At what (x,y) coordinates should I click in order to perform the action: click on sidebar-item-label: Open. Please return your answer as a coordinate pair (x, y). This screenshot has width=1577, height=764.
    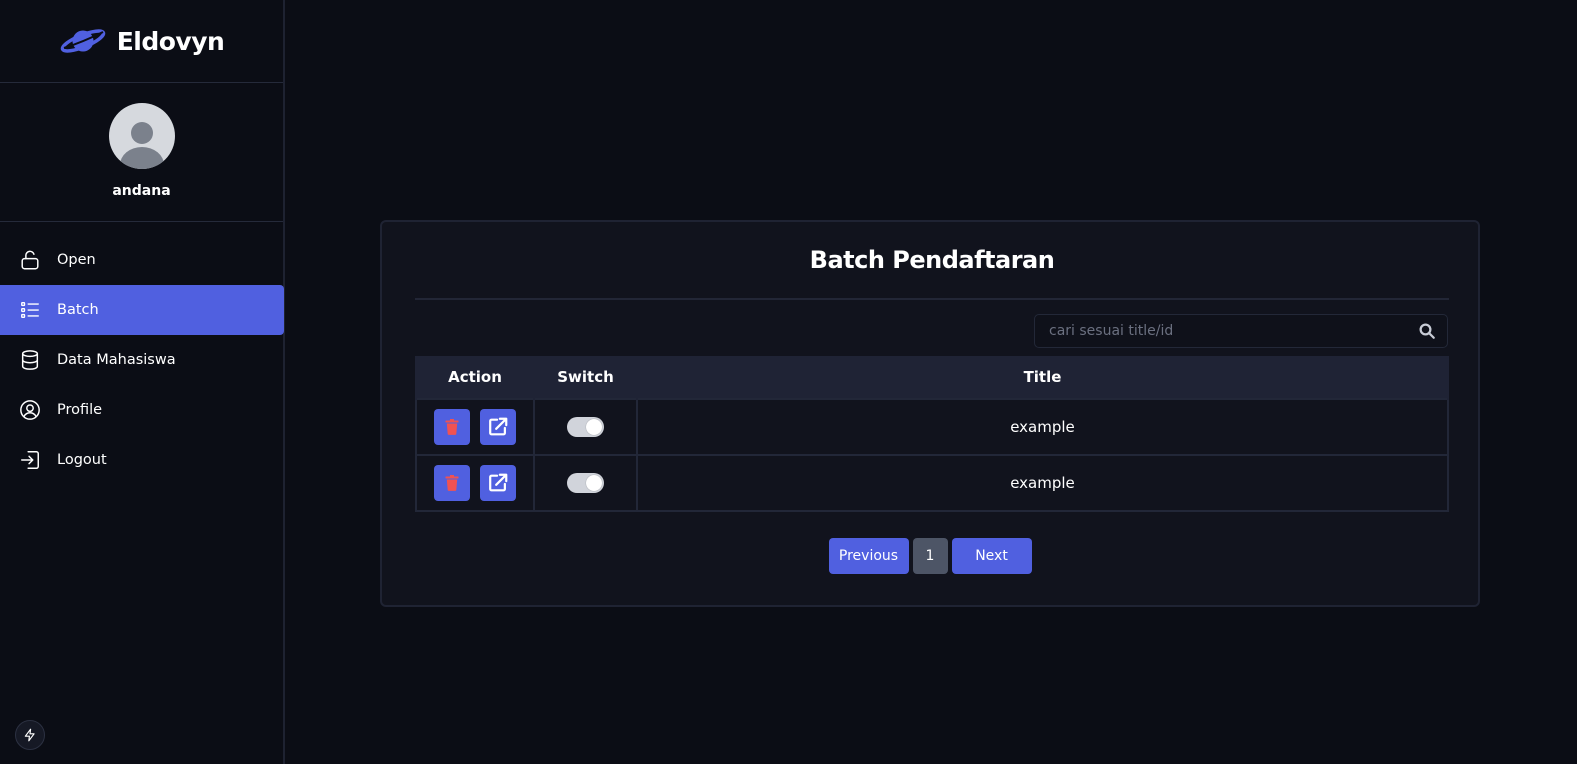
    Looking at the image, I should click on (76, 260).